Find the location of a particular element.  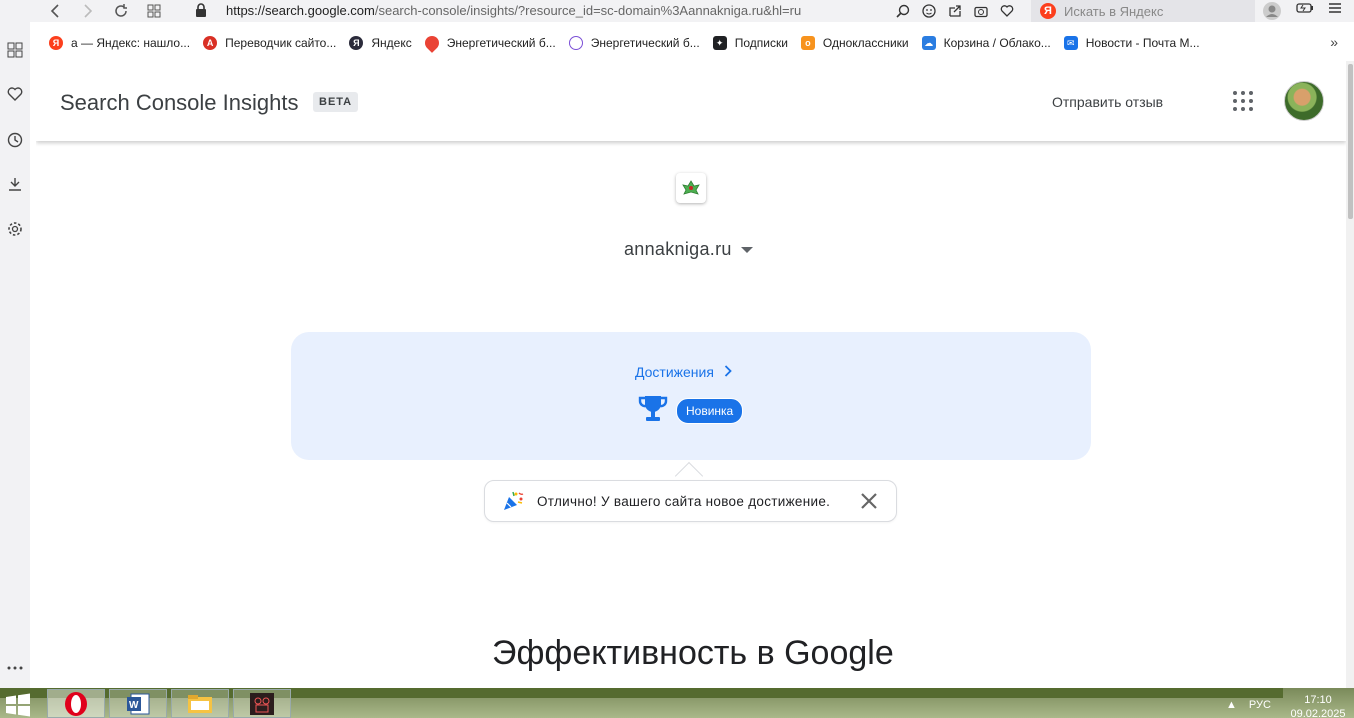

svg-text: W is located at coordinates (134, 705).